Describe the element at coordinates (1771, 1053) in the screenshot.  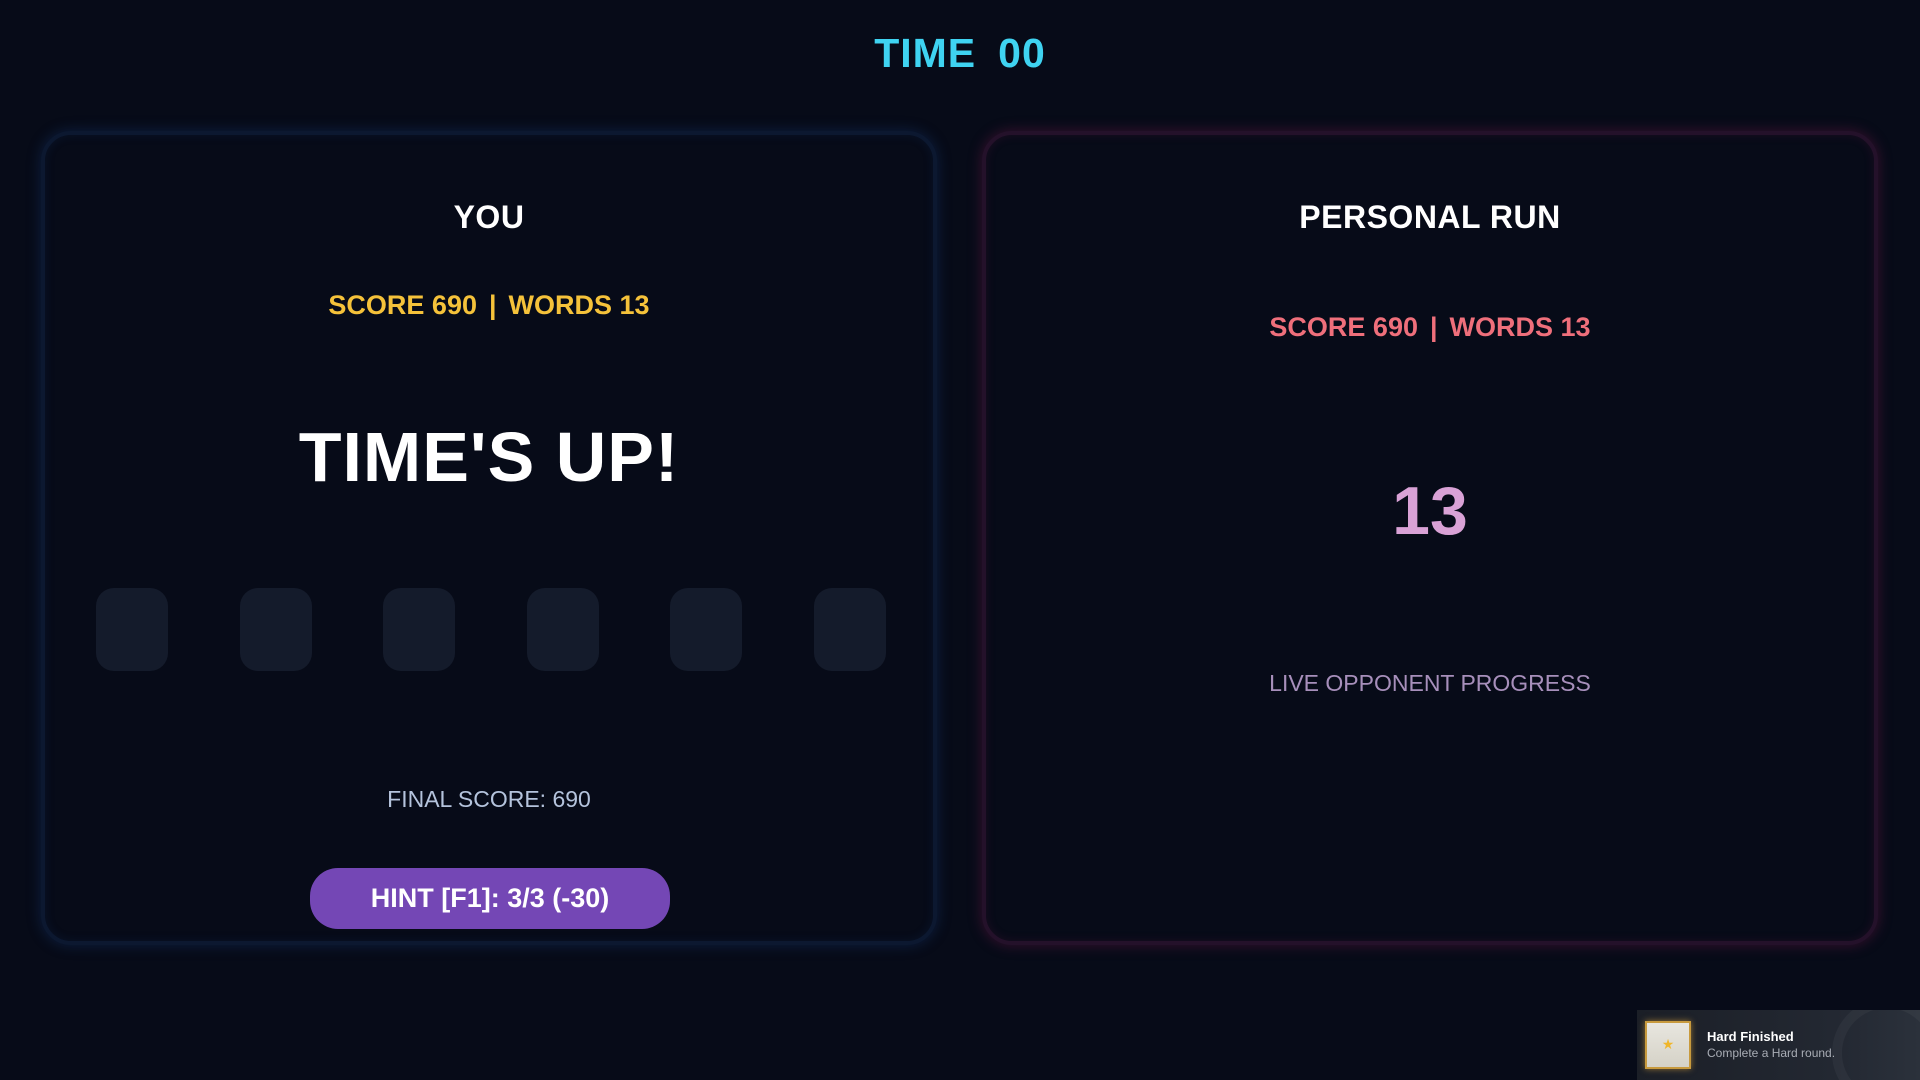
I see `achievement-description: Complete a Hard round.` at that location.